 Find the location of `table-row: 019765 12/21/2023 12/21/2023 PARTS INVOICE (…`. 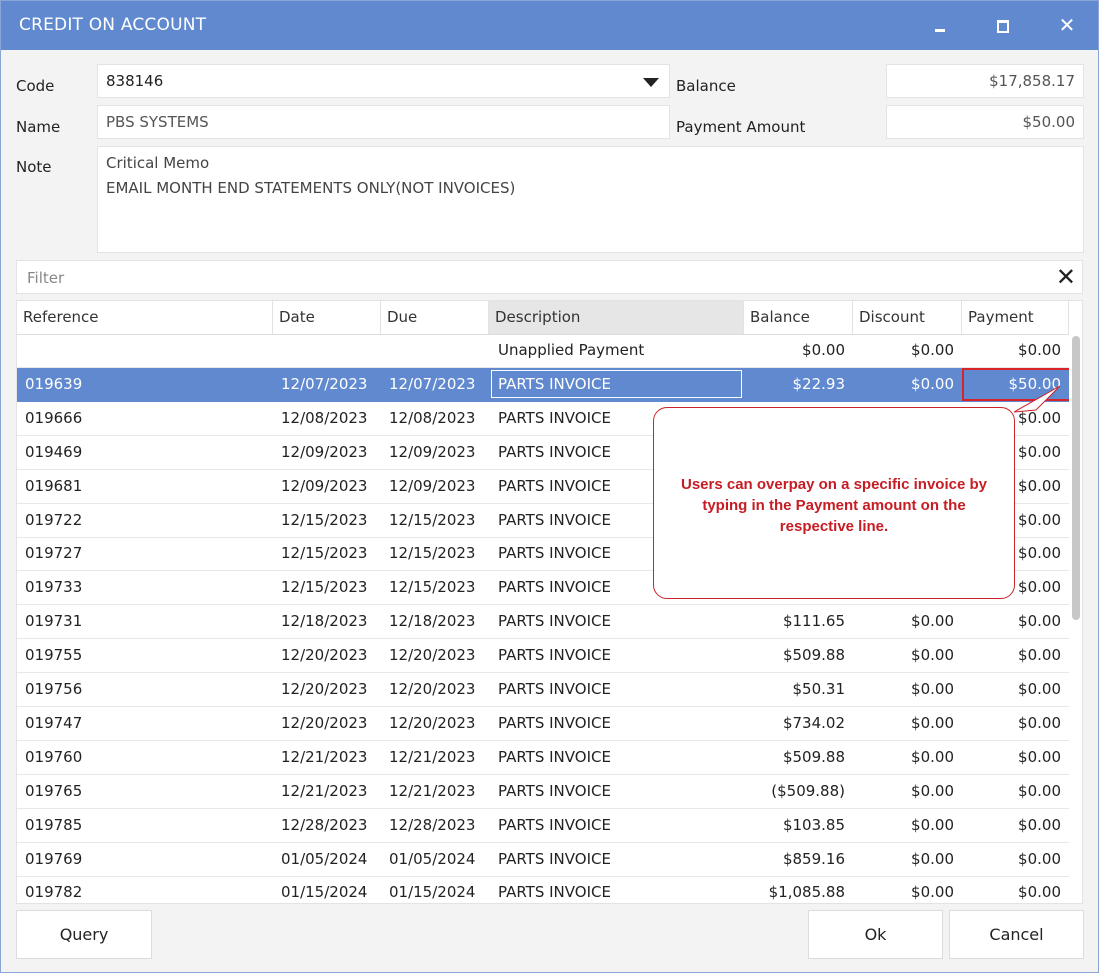

table-row: 019765 12/21/2023 12/21/2023 PARTS INVOICE (… is located at coordinates (543, 792).